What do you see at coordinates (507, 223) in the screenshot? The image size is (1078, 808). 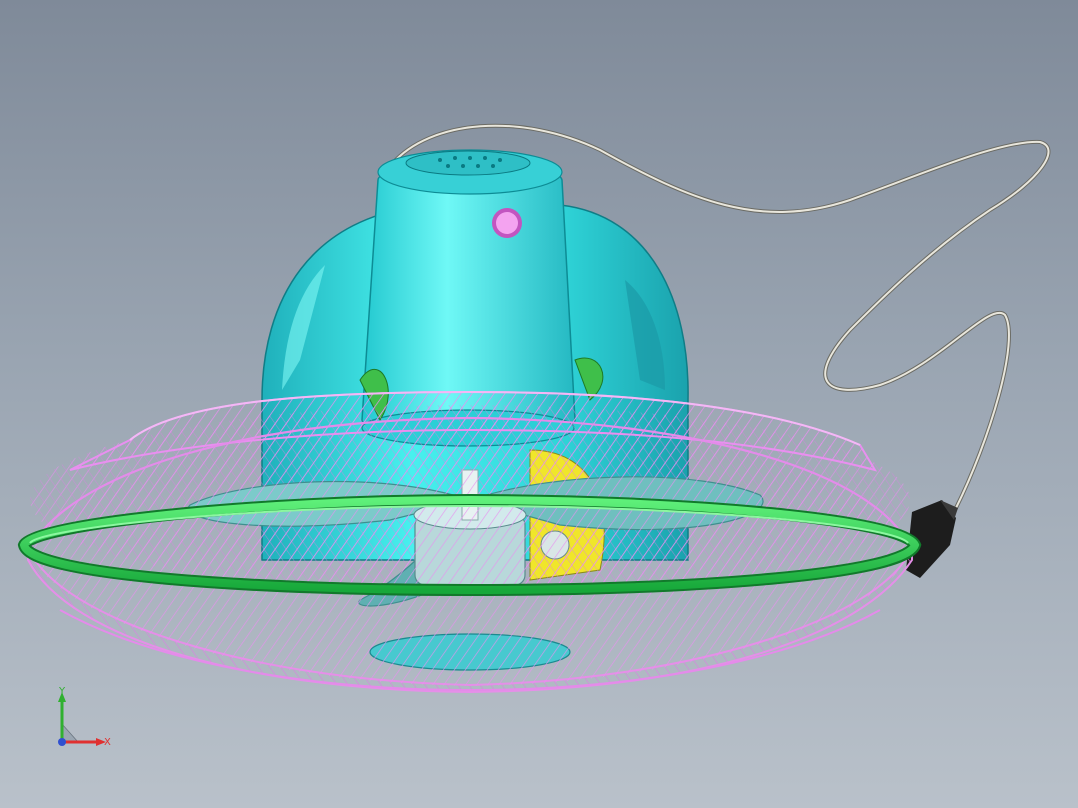 I see `oscillation-knob` at bounding box center [507, 223].